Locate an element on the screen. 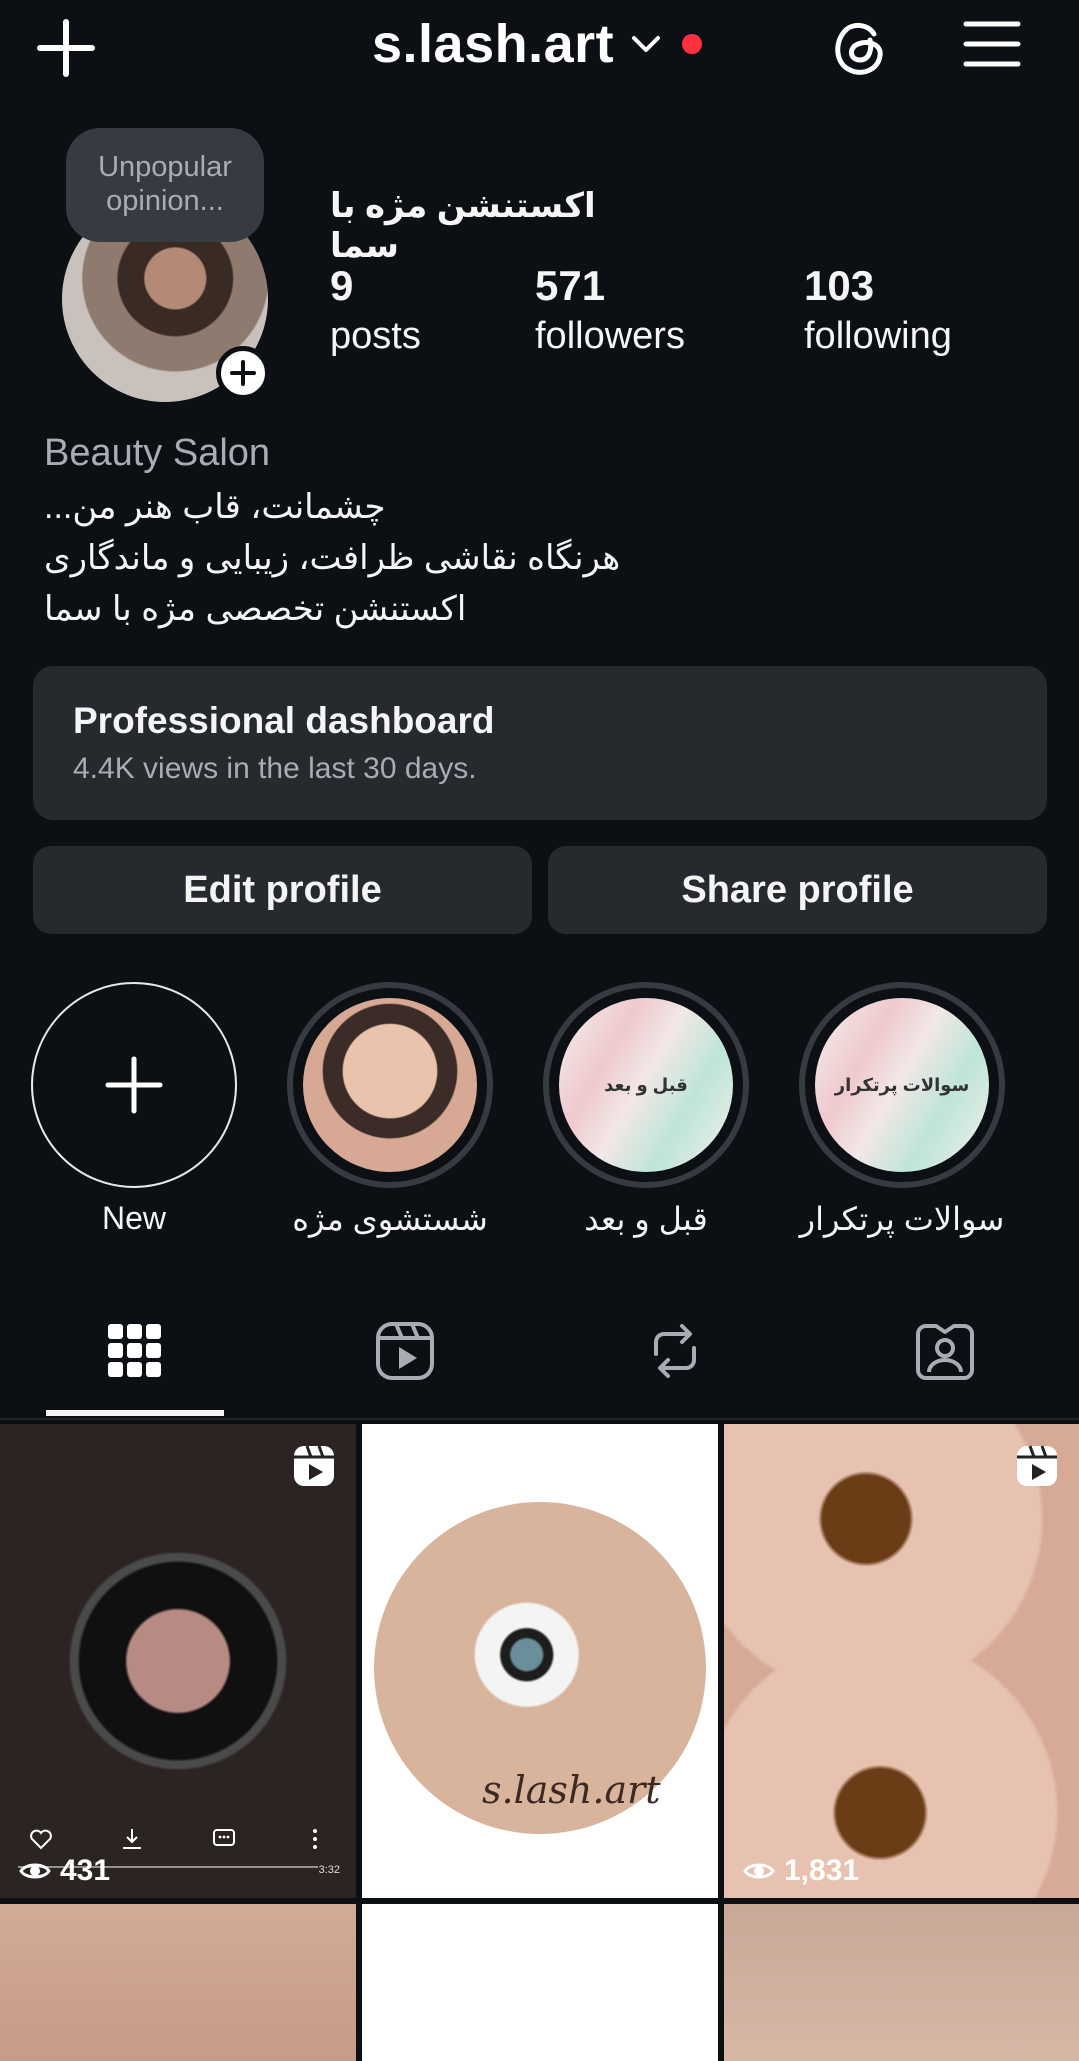  tab-reels is located at coordinates (405, 1364).